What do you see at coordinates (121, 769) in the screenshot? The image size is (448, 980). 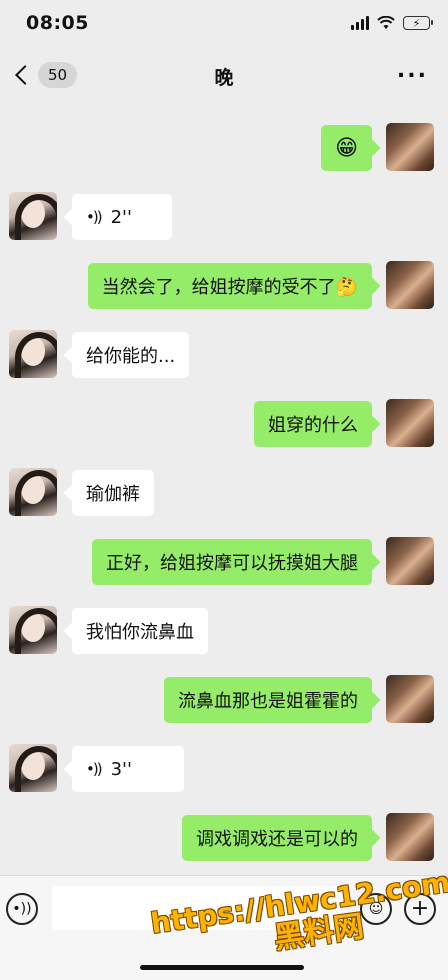 I see `voice-duration: 3''` at bounding box center [121, 769].